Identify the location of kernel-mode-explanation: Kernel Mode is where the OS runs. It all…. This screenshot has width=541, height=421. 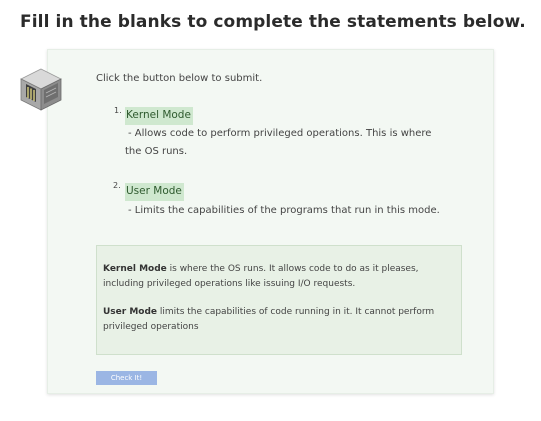
(279, 277).